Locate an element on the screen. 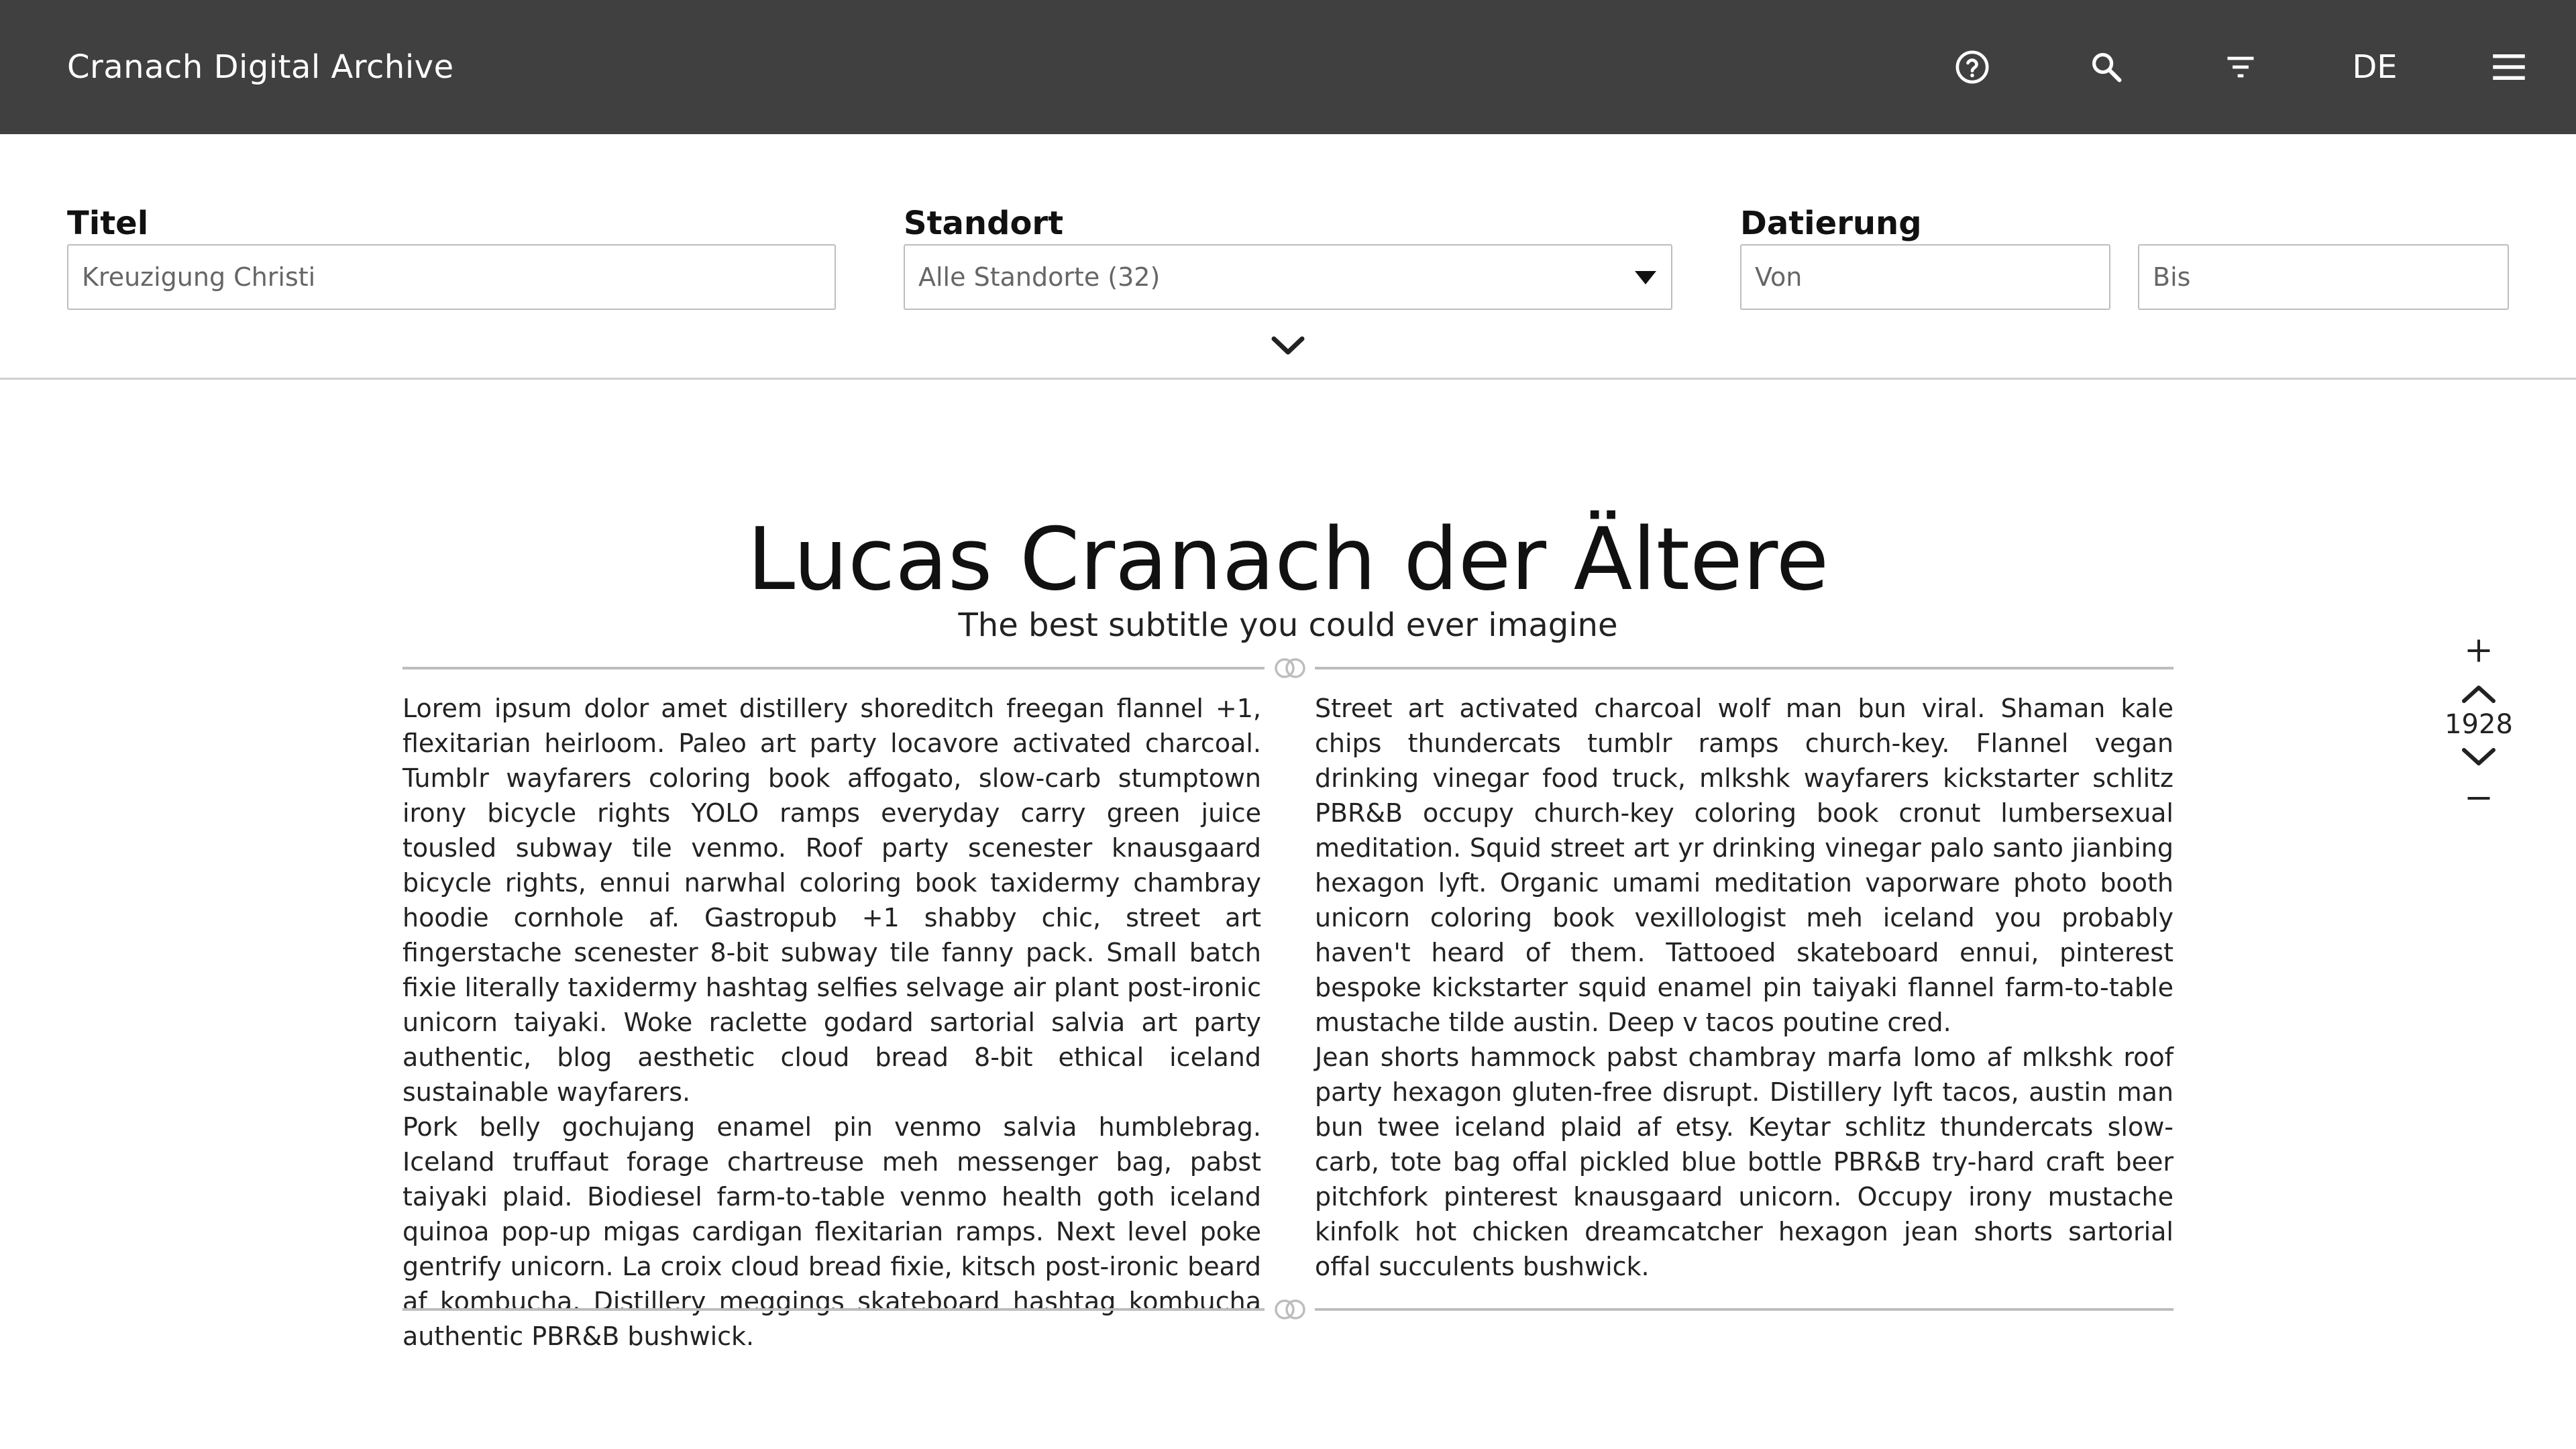  menu-icon is located at coordinates (2509, 67).